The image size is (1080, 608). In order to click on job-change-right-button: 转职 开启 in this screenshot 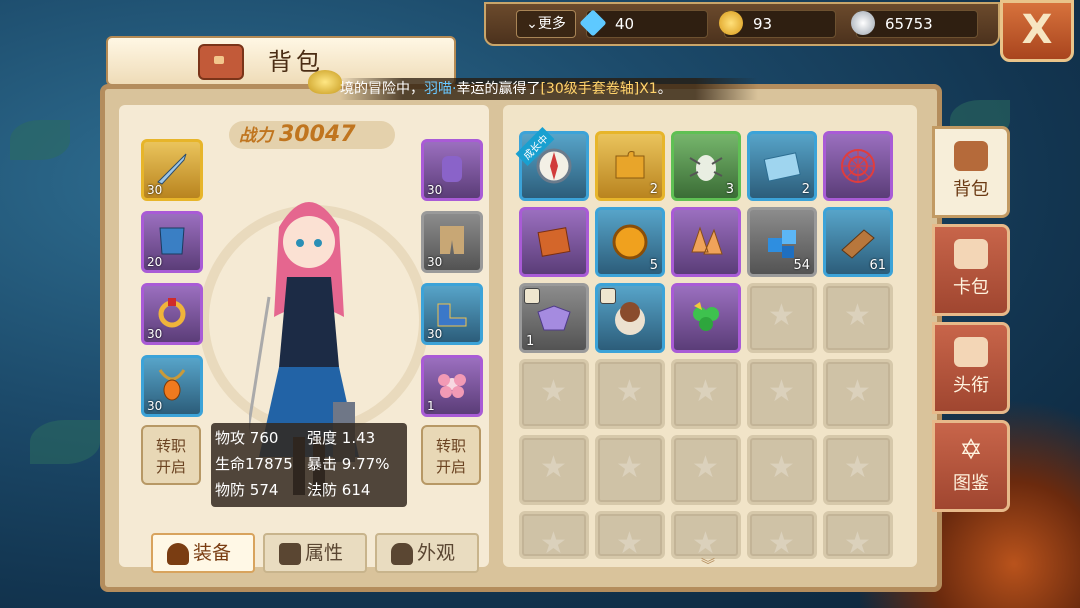, I will do `click(451, 455)`.